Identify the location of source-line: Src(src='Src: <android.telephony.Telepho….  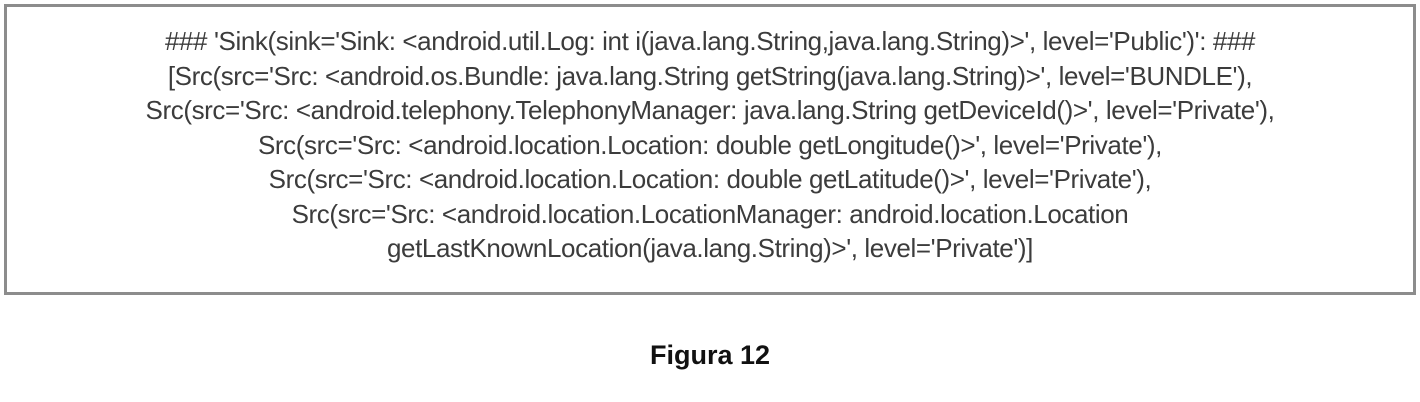
(710, 110).